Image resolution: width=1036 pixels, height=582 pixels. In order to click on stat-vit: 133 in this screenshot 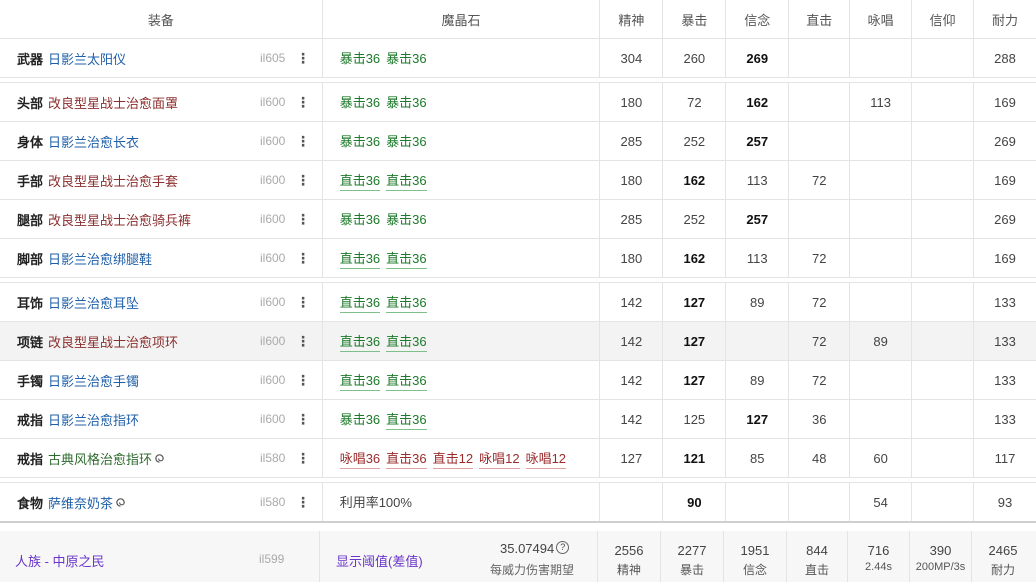, I will do `click(1005, 380)`.